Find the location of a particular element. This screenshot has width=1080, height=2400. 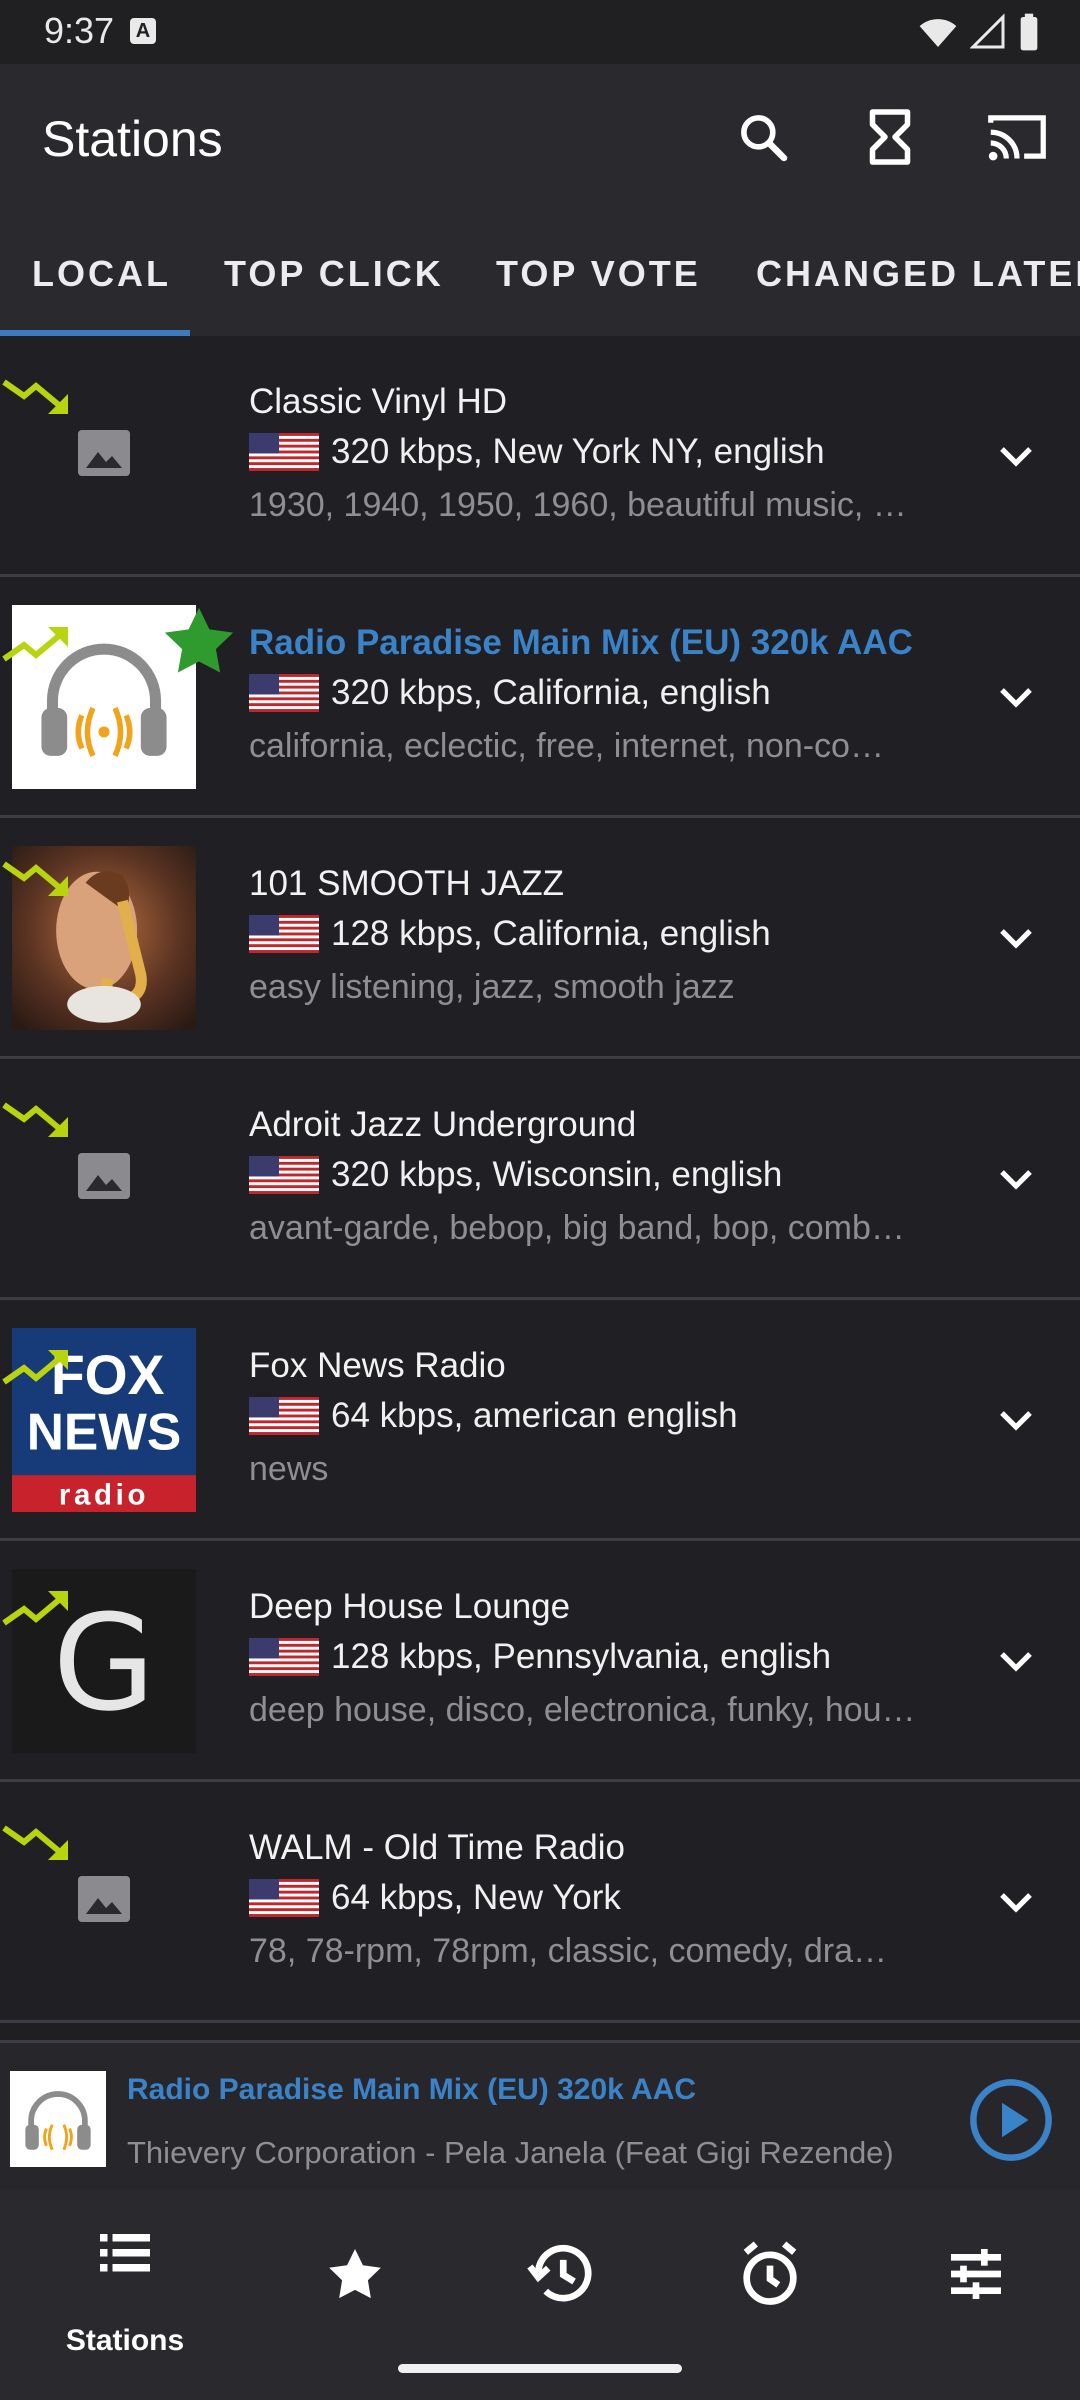

station-info-text: 320 kbps, New York NY, english is located at coordinates (578, 451).